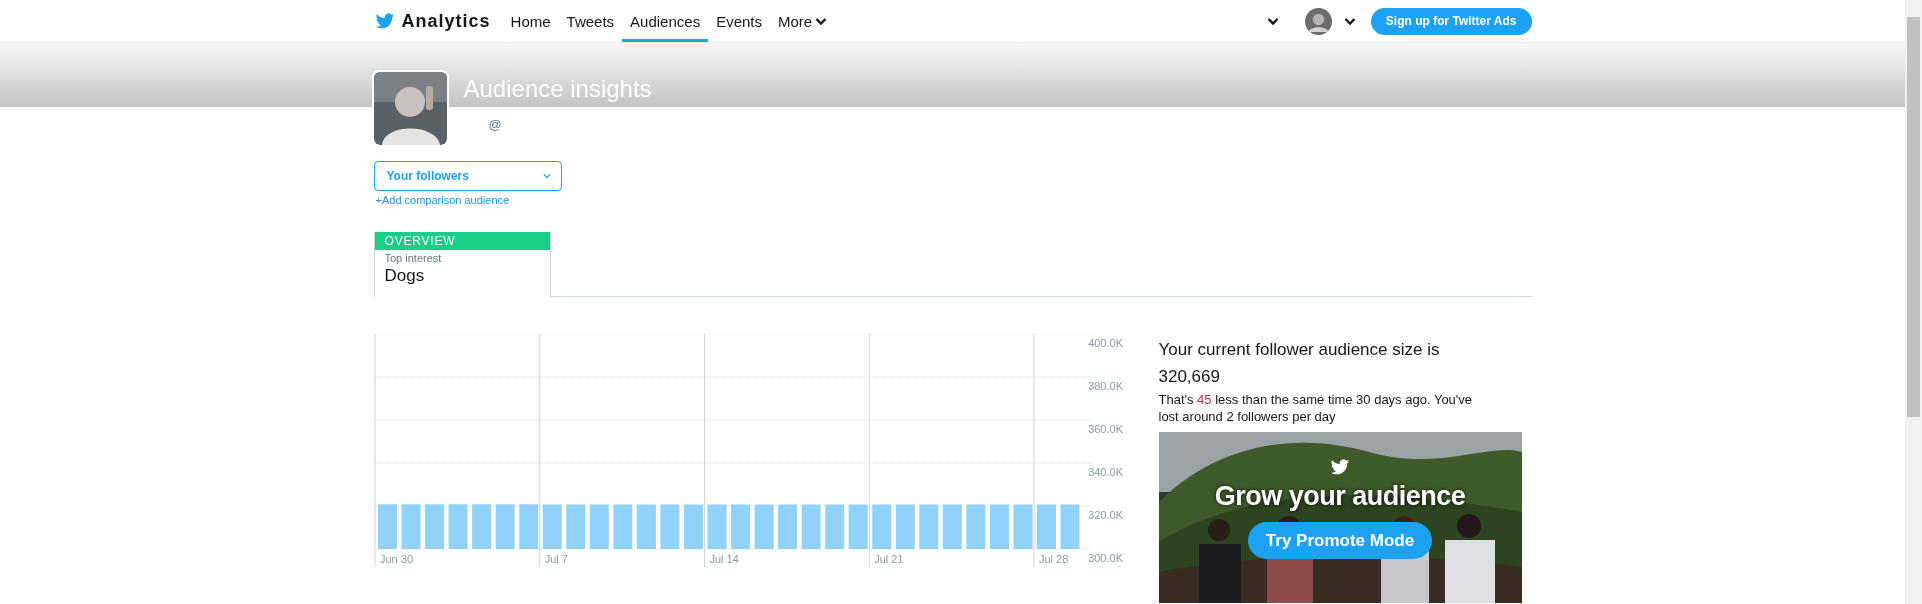  I want to click on axis-label: Jul 28, so click(1053, 559).